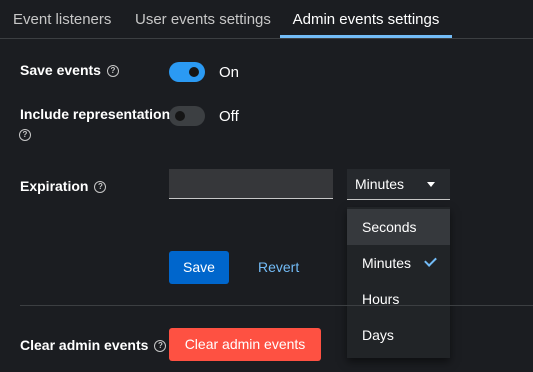 Image resolution: width=533 pixels, height=372 pixels. I want to click on expiration-label-text: Expiration, so click(54, 186).